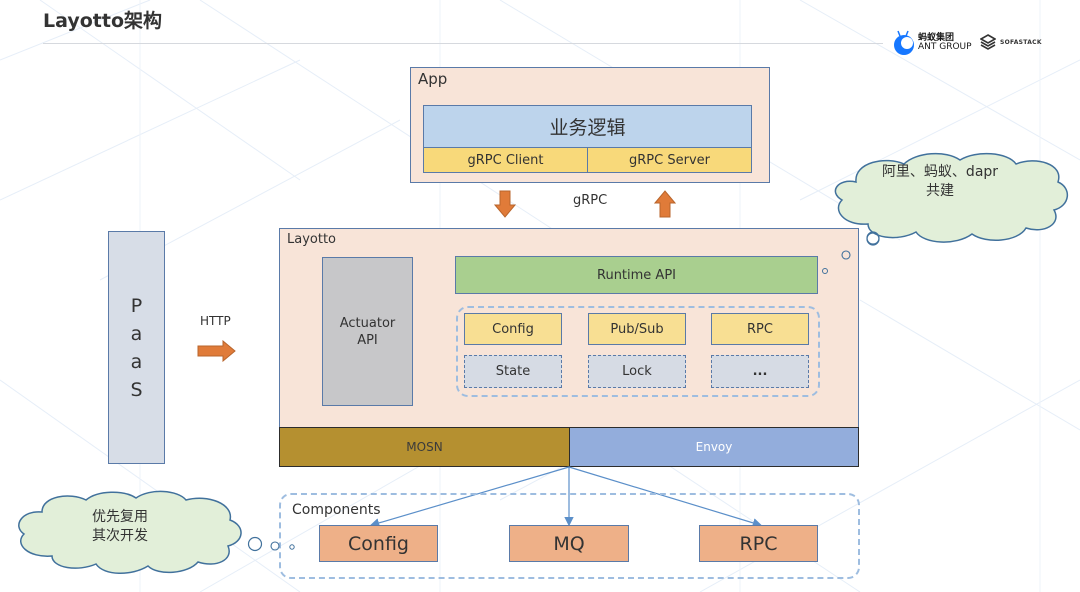 The width and height of the screenshot is (1080, 592). Describe the element at coordinates (336, 510) in the screenshot. I see `components-label: Components` at that location.